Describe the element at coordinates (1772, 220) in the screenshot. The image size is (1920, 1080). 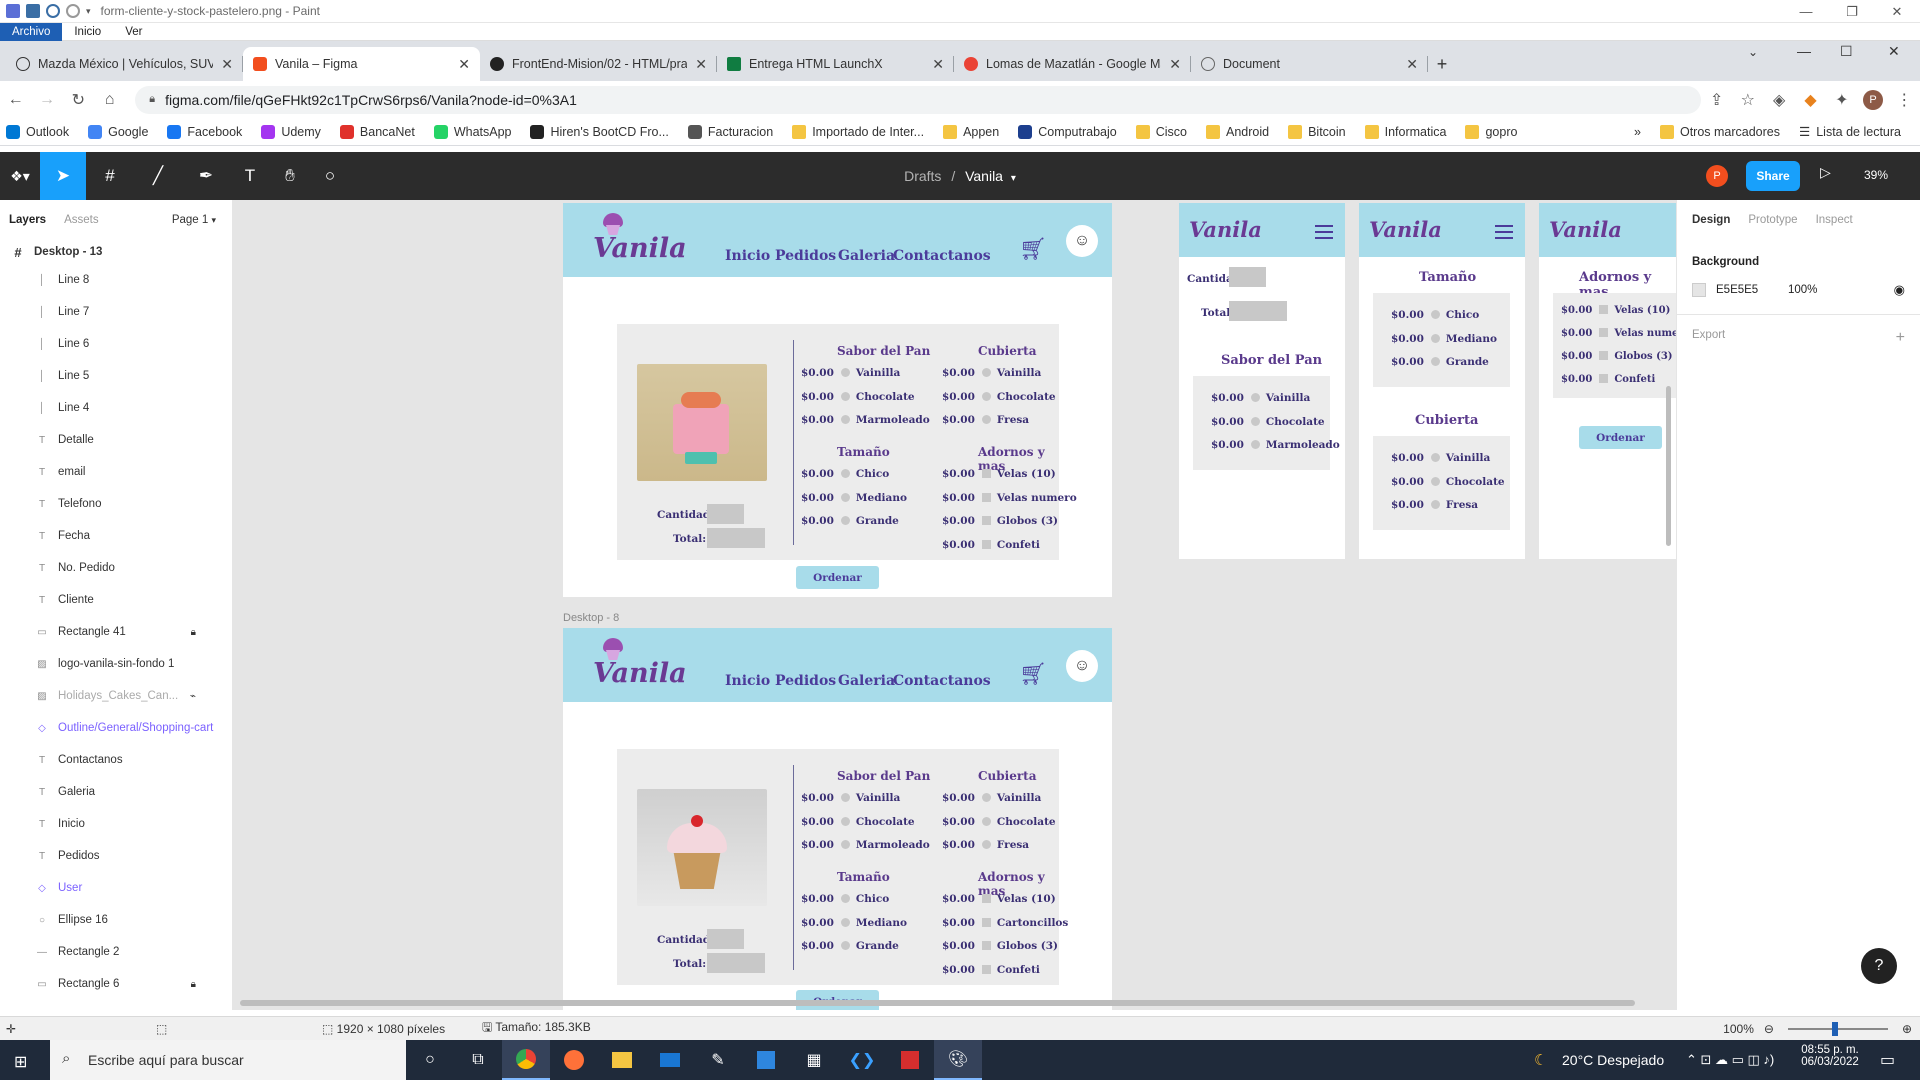
I see `tab-prototype: Prototype` at that location.